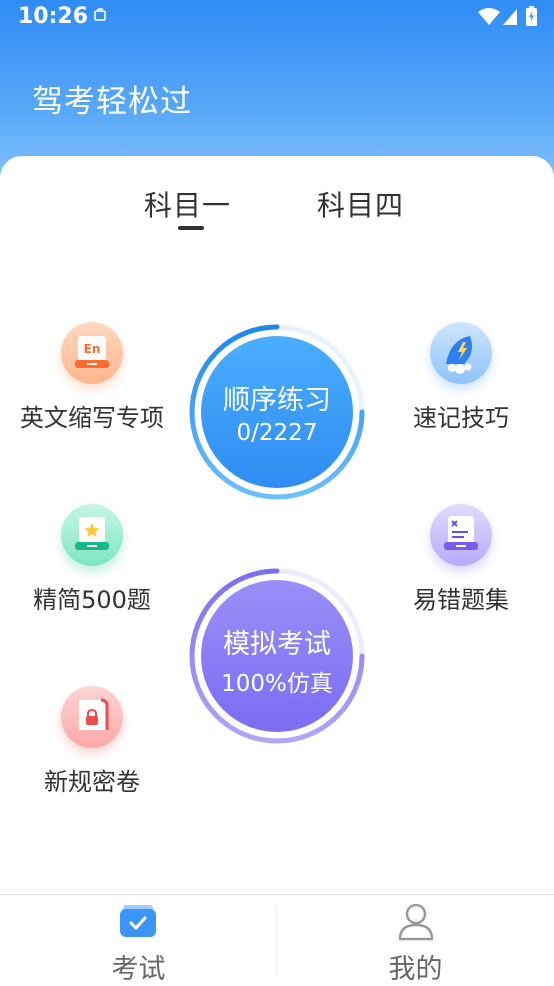  Describe the element at coordinates (531, 18) in the screenshot. I see `battery-icon` at that location.